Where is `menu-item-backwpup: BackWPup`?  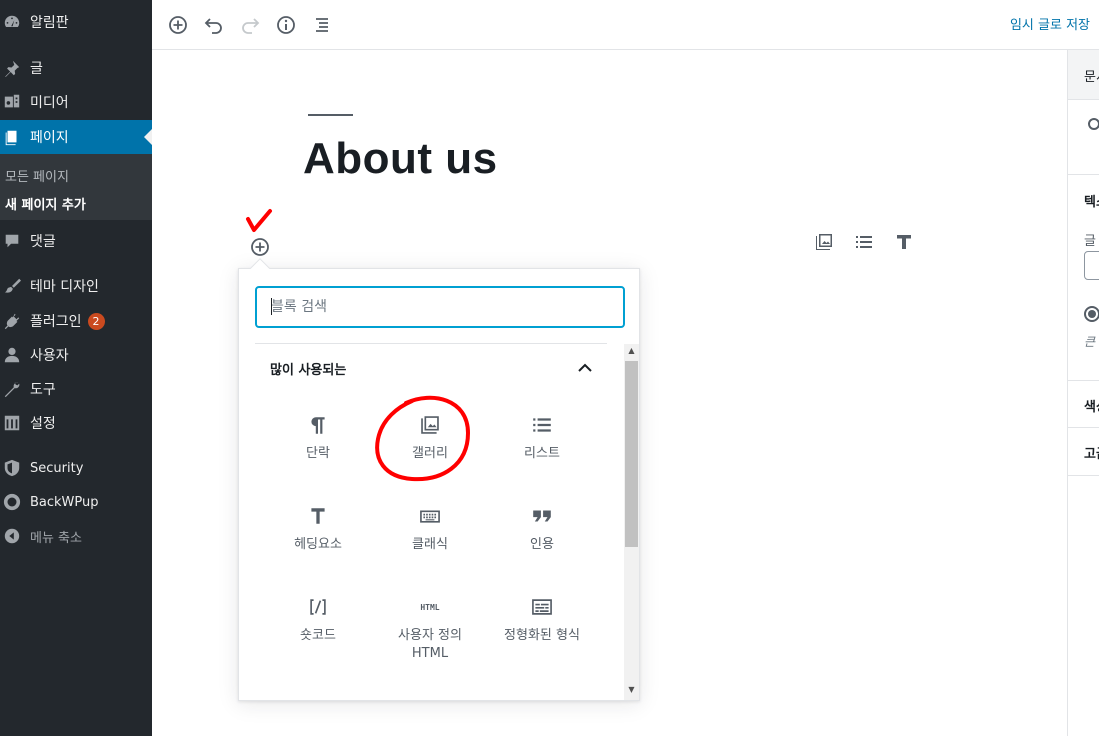 menu-item-backwpup: BackWPup is located at coordinates (76, 502).